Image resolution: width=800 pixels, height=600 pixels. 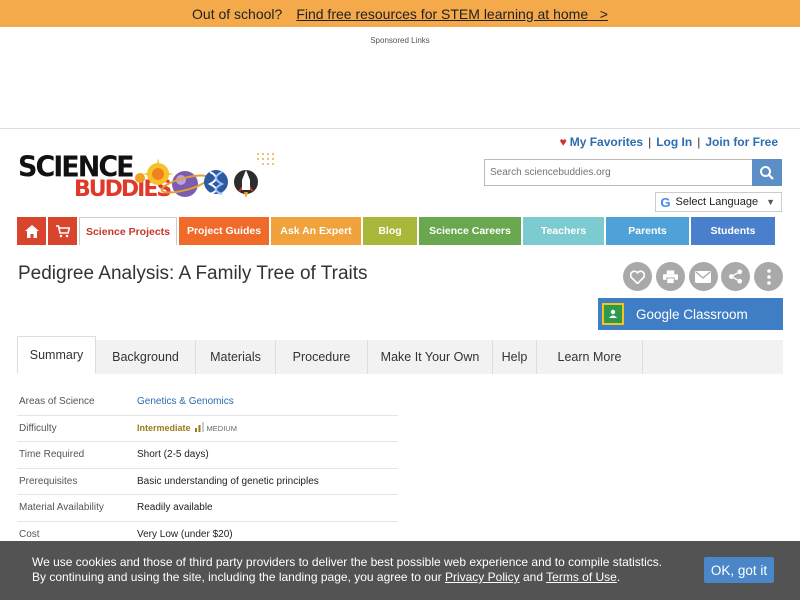 I want to click on tab-summary: Summary, so click(x=56, y=355).